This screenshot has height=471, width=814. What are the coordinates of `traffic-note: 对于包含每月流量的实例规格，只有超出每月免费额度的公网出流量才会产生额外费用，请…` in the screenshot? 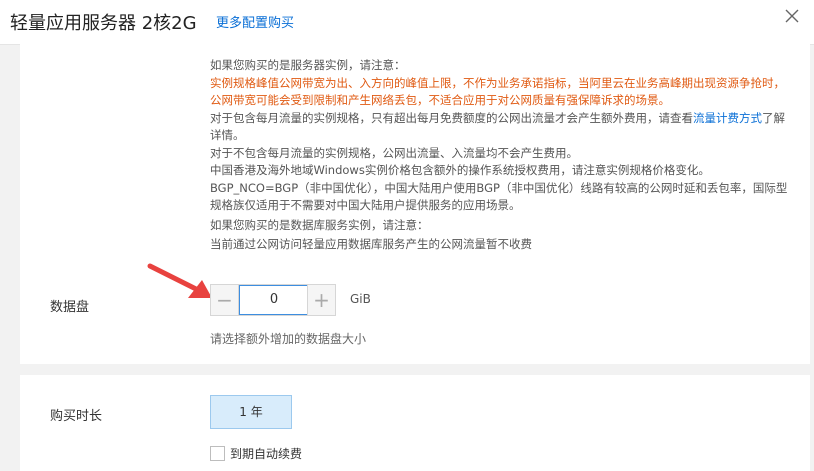 It's located at (497, 126).